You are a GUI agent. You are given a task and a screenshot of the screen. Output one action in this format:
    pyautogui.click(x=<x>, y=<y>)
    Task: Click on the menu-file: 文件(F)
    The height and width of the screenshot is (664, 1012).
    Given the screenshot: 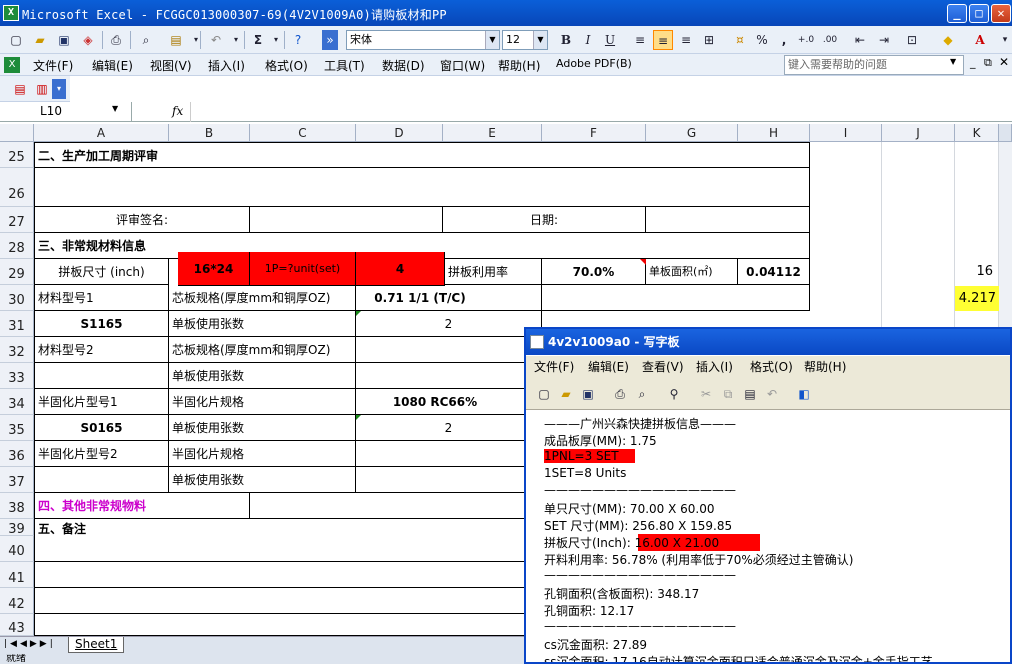 What is the action you would take?
    pyautogui.click(x=53, y=65)
    